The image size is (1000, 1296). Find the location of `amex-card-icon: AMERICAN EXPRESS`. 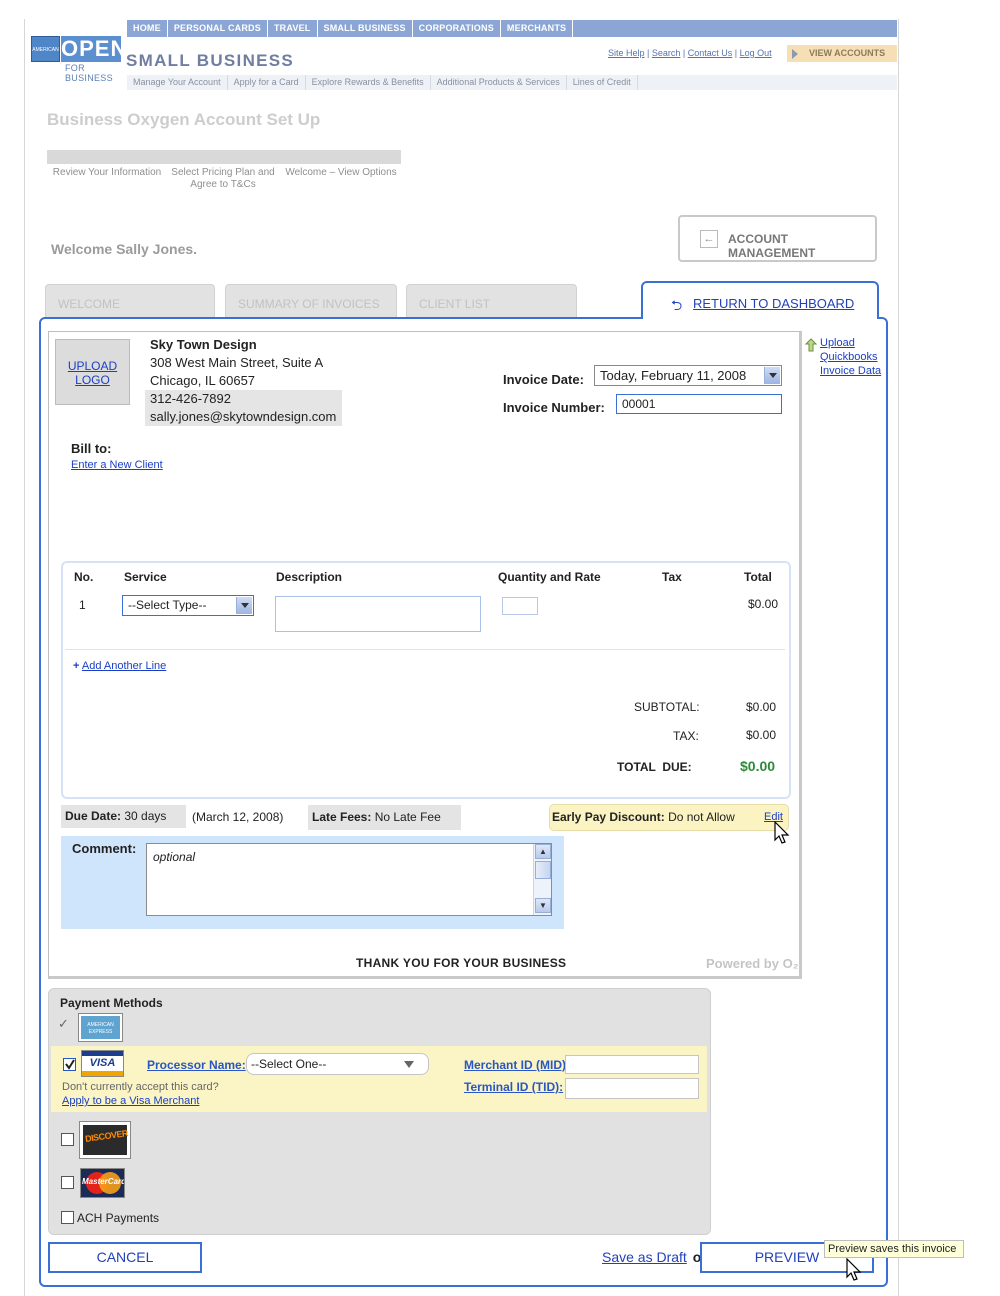

amex-card-icon: AMERICAN EXPRESS is located at coordinates (100, 1027).